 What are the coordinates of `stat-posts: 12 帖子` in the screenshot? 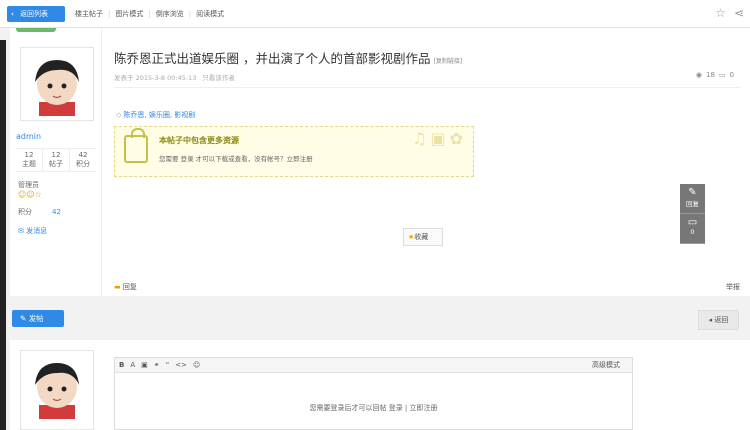 It's located at (56, 160).